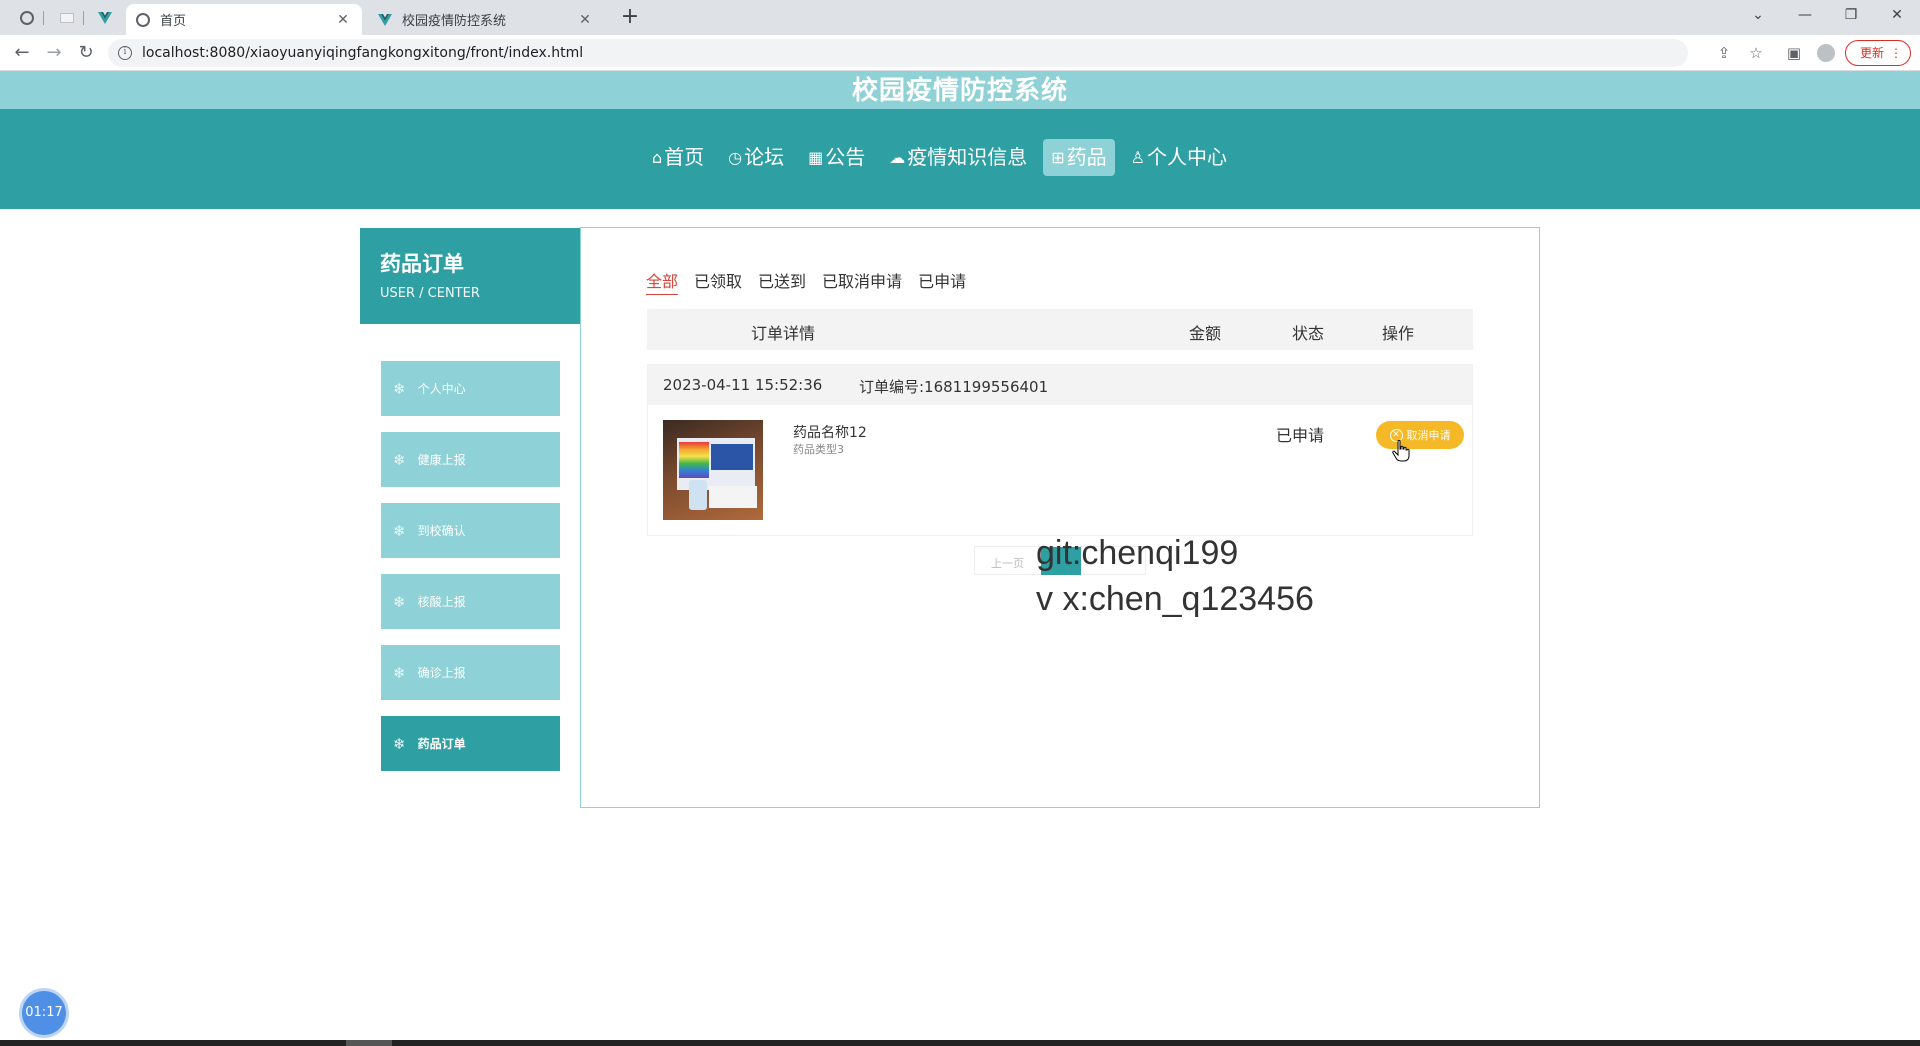  Describe the element at coordinates (1401, 451) in the screenshot. I see `hand-cursor-icon` at that location.